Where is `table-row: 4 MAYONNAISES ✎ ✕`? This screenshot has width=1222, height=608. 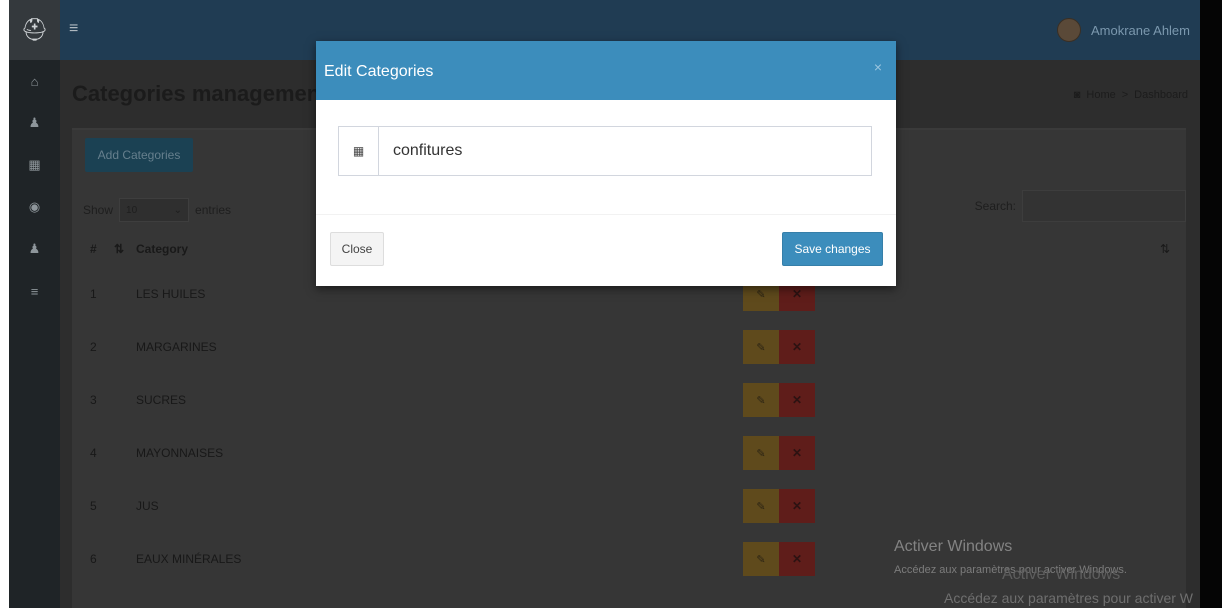 table-row: 4 MAYONNAISES ✎ ✕ is located at coordinates (629, 452).